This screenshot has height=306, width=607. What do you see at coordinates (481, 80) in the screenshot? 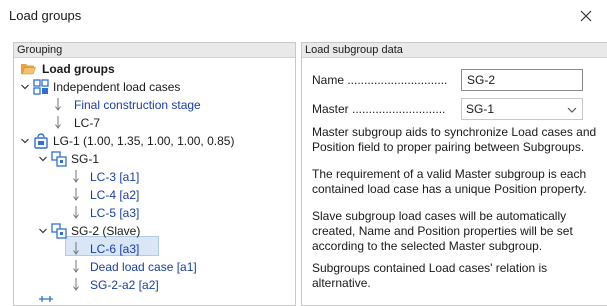
I see `name-value: SG-2` at bounding box center [481, 80].